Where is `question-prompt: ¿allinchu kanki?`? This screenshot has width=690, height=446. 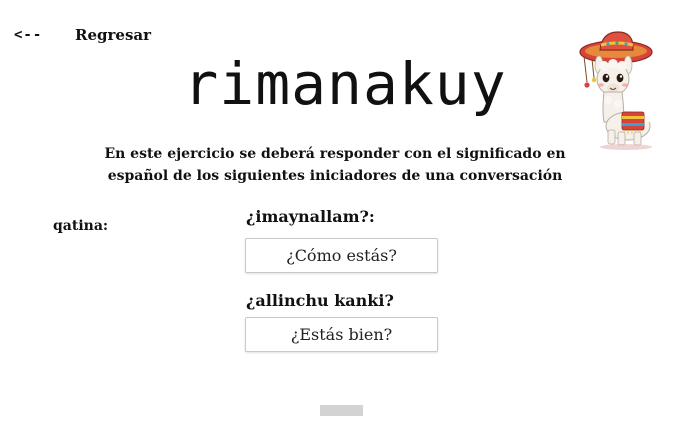
question-prompt: ¿allinchu kanki? is located at coordinates (320, 300).